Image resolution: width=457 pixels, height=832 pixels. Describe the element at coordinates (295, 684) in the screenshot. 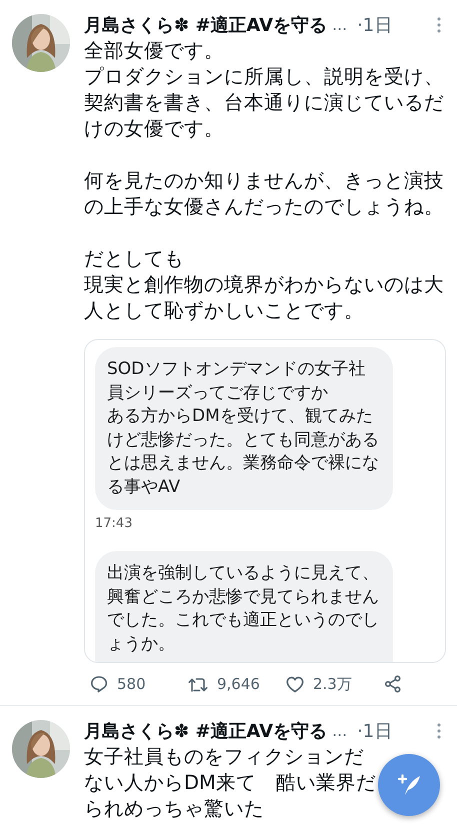

I see `heart-icon` at that location.